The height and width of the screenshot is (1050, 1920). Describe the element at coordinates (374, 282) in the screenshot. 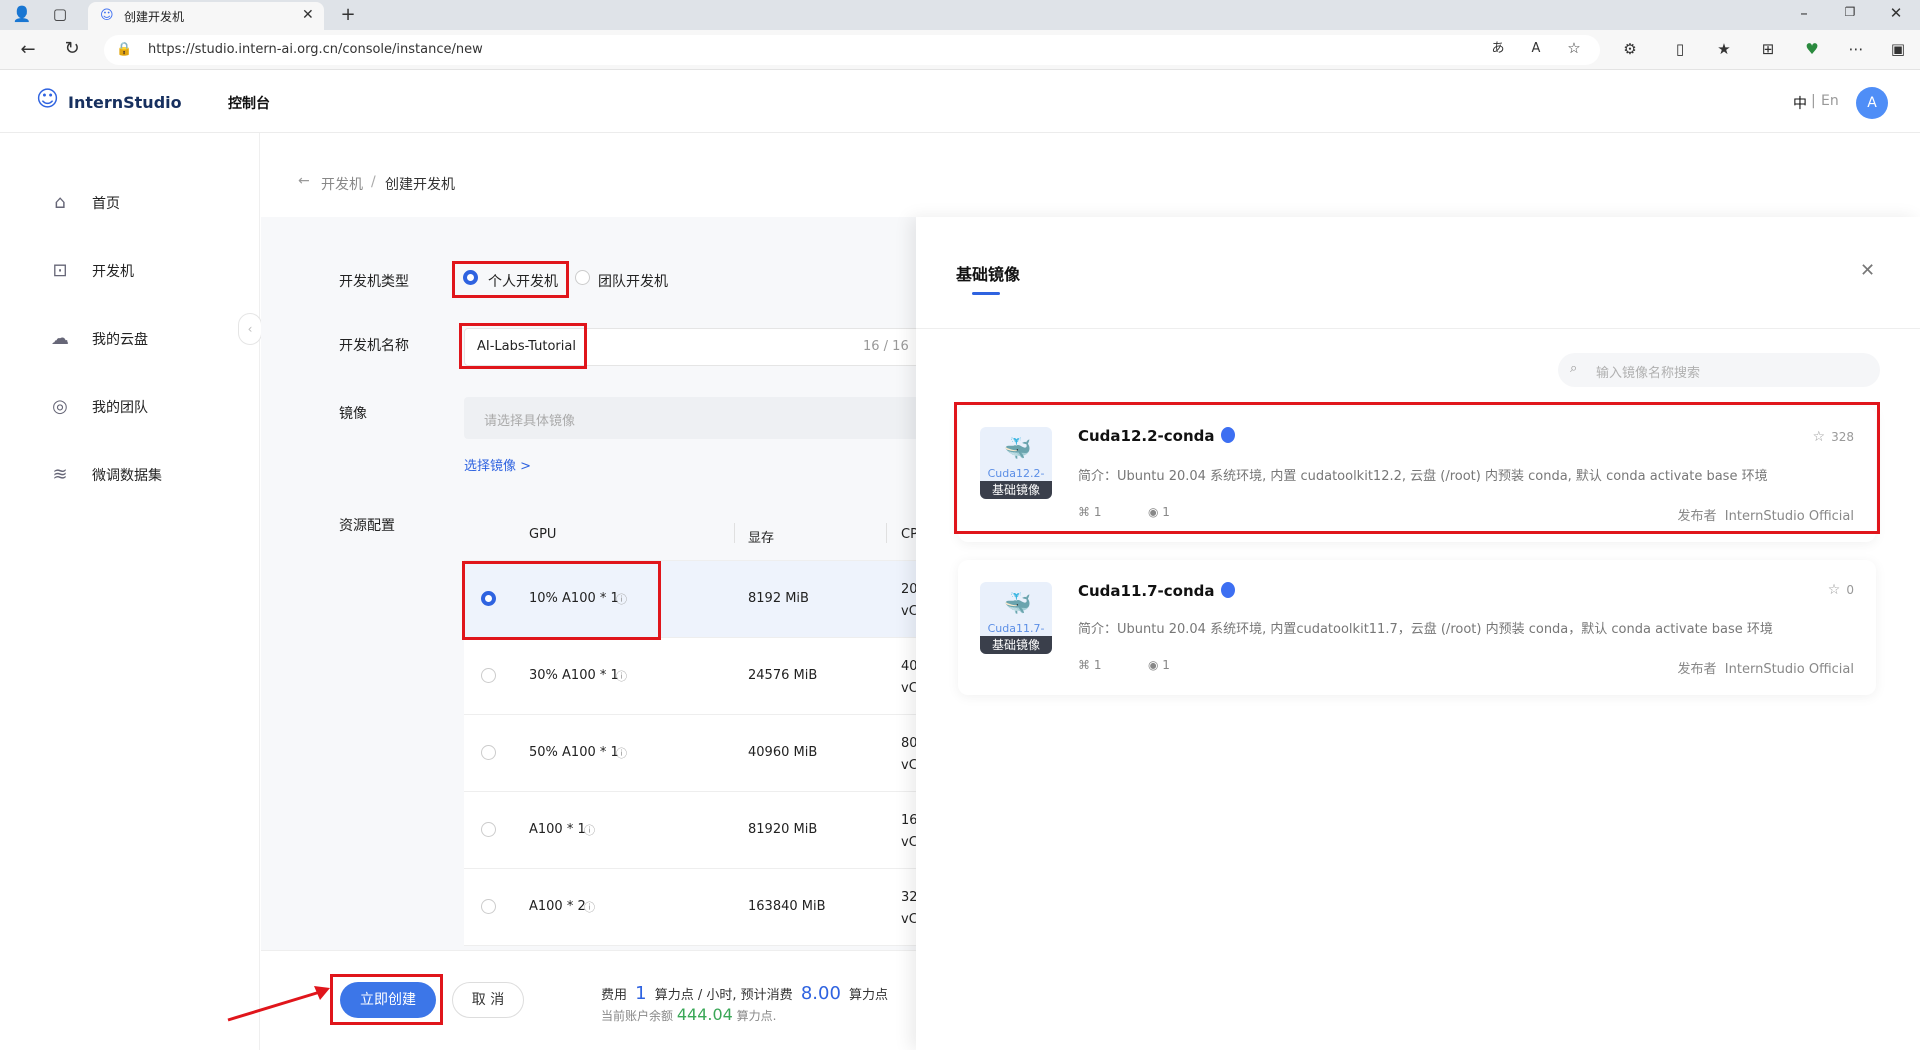

I see `type-label: 开发机类型` at that location.